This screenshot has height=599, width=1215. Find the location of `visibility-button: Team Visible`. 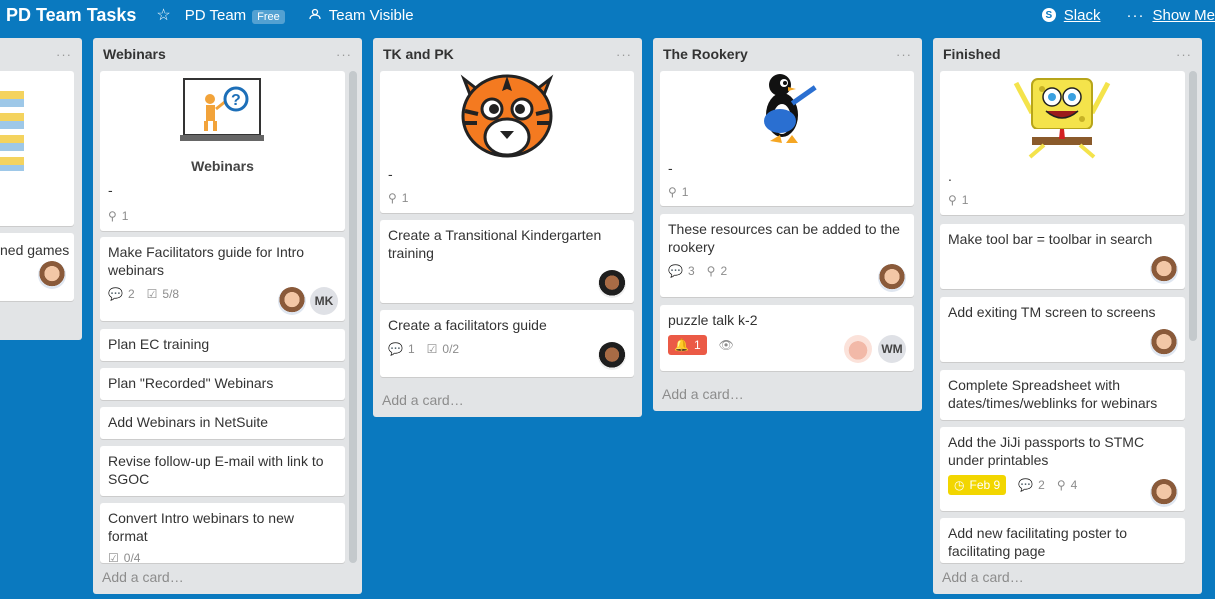

visibility-button: Team Visible is located at coordinates (361, 15).